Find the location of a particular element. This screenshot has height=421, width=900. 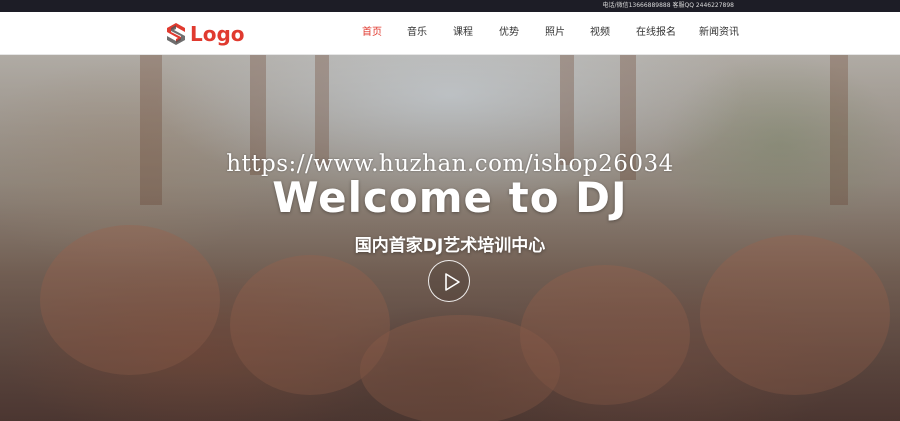

nav-item-advantages: 优势 is located at coordinates (509, 33).